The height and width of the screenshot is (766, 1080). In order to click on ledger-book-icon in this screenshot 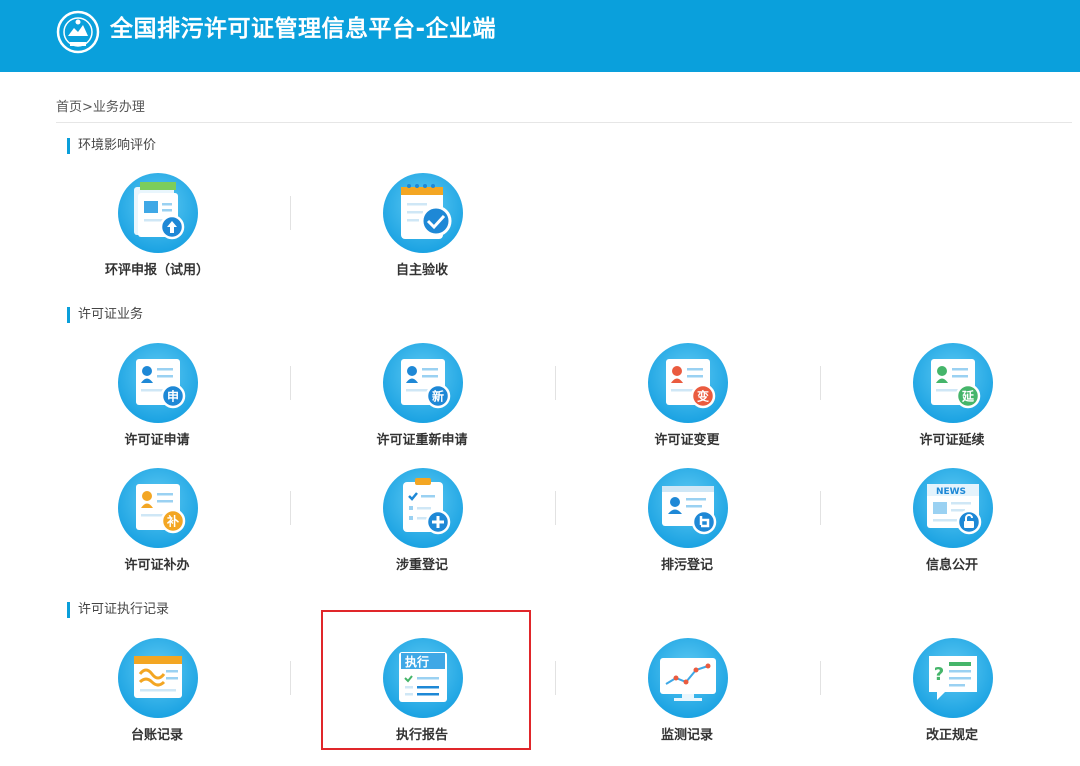, I will do `click(158, 678)`.